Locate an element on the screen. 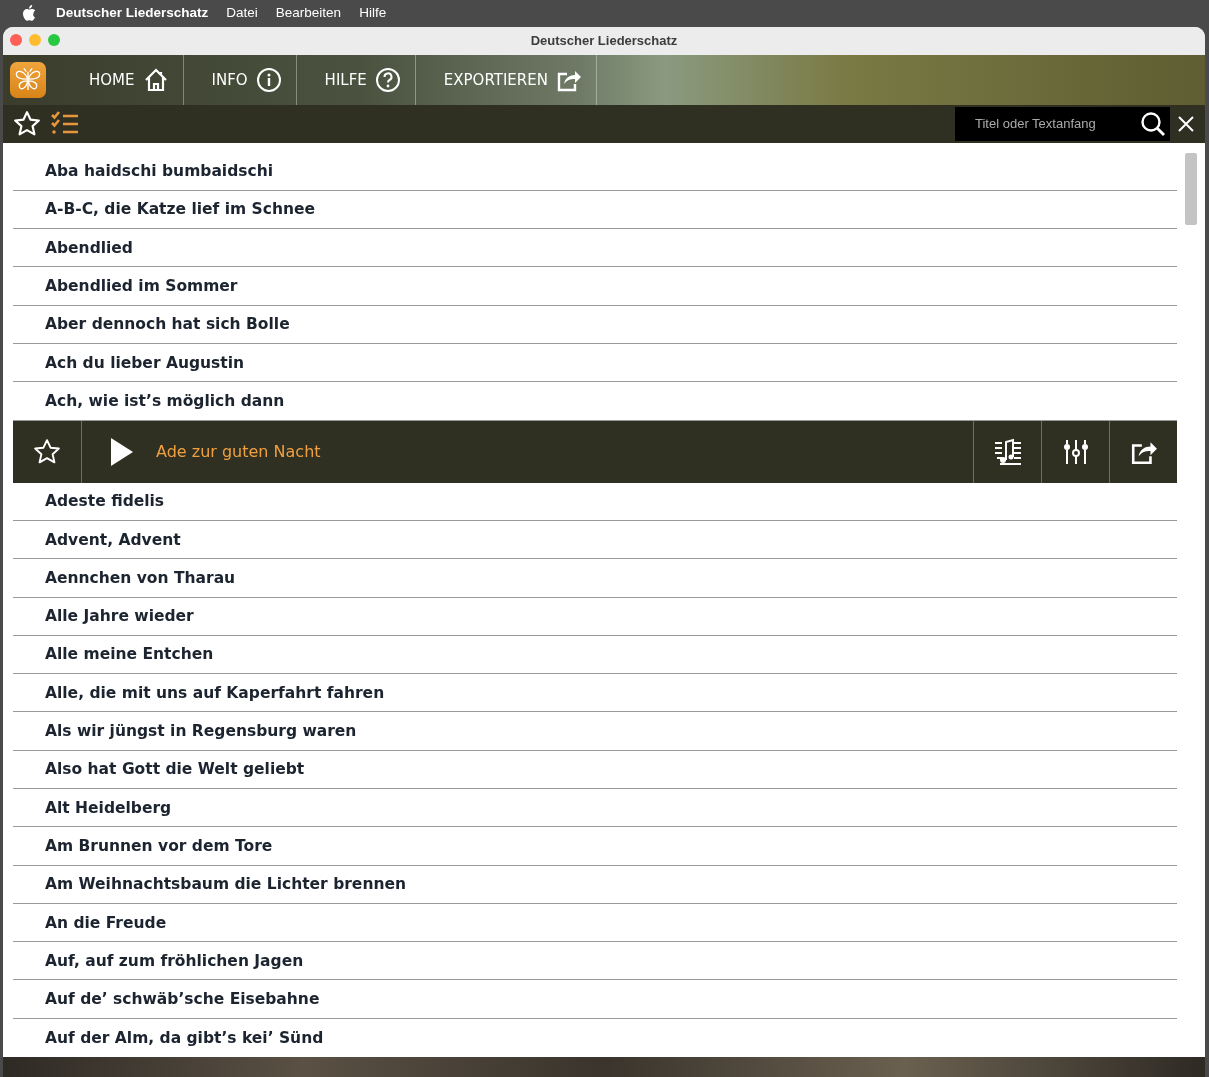 The width and height of the screenshot is (1209, 1077). song-list-item: Alle, die mit uns auf Kaperfahrt fahren is located at coordinates (595, 693).